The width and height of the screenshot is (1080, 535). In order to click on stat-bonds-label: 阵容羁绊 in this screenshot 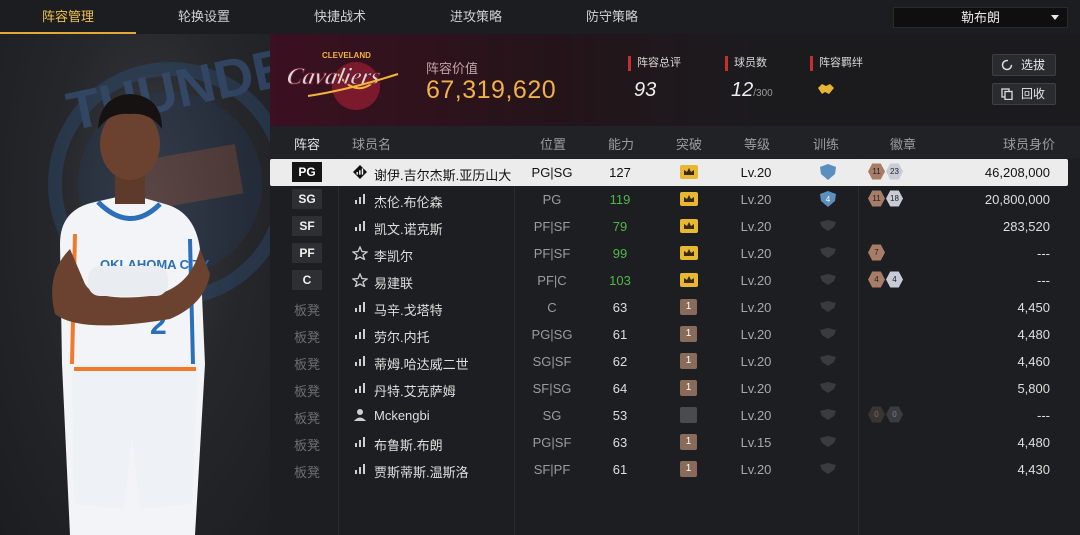, I will do `click(836, 63)`.